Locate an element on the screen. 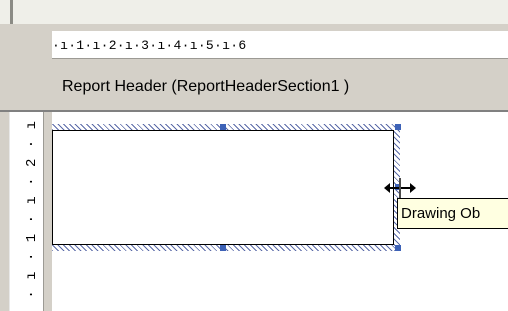 Image resolution: width=508 pixels, height=311 pixels. toolbar-separator is located at coordinates (11, 12).